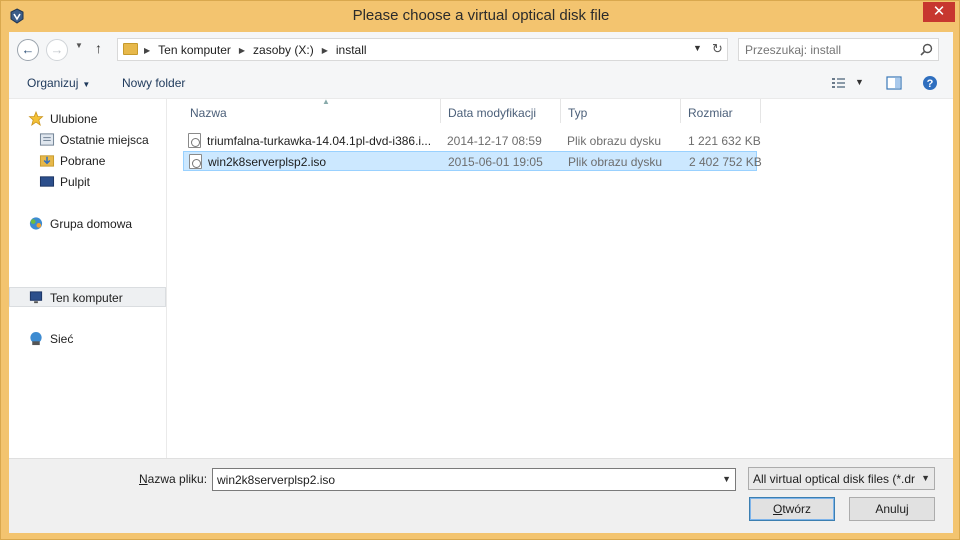 The image size is (960, 540). I want to click on network-icon, so click(36, 338).